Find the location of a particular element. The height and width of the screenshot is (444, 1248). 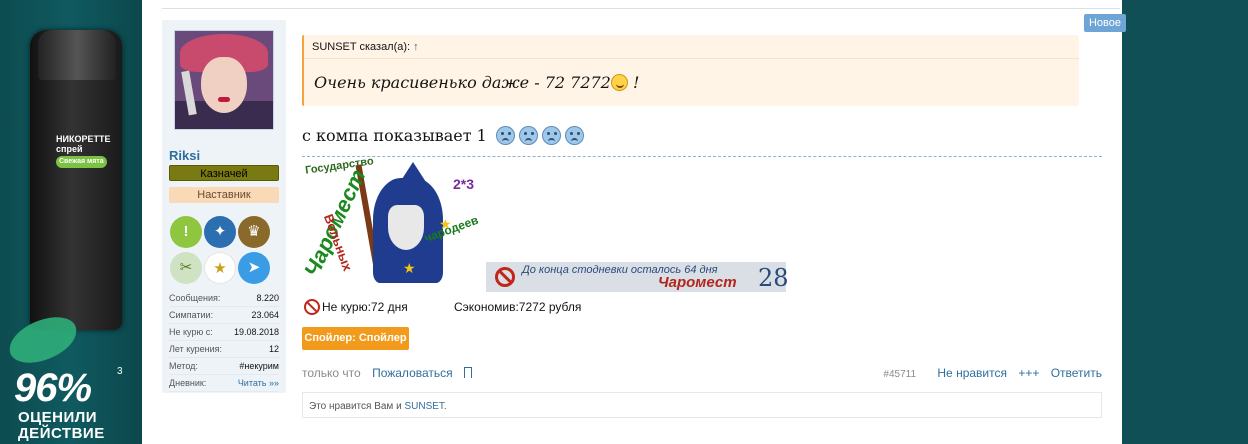

stat-label: Не курю с: is located at coordinates (191, 332).